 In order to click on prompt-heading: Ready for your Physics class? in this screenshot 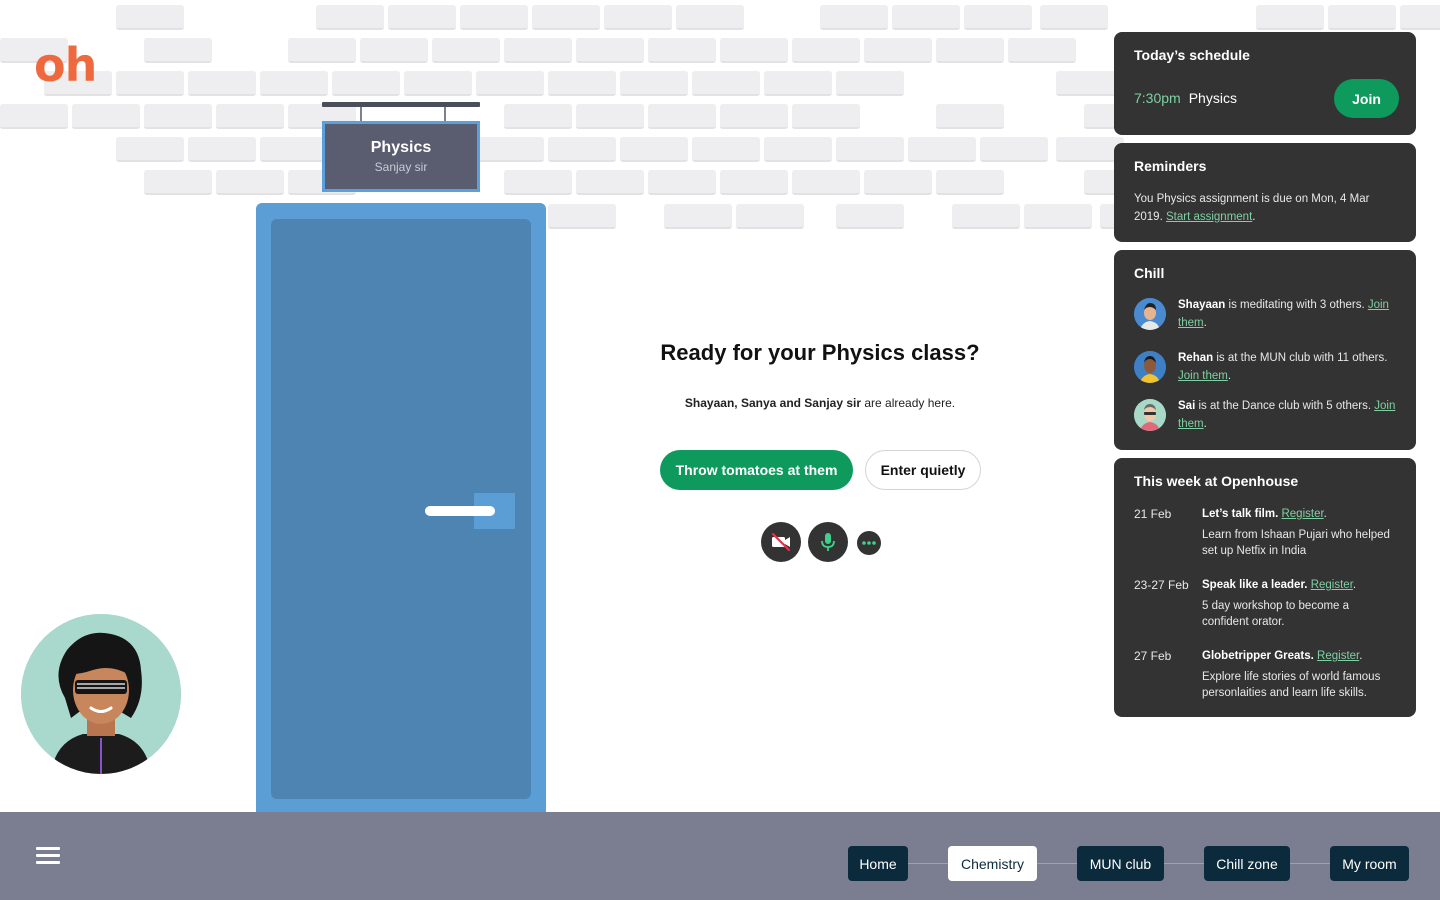, I will do `click(820, 352)`.